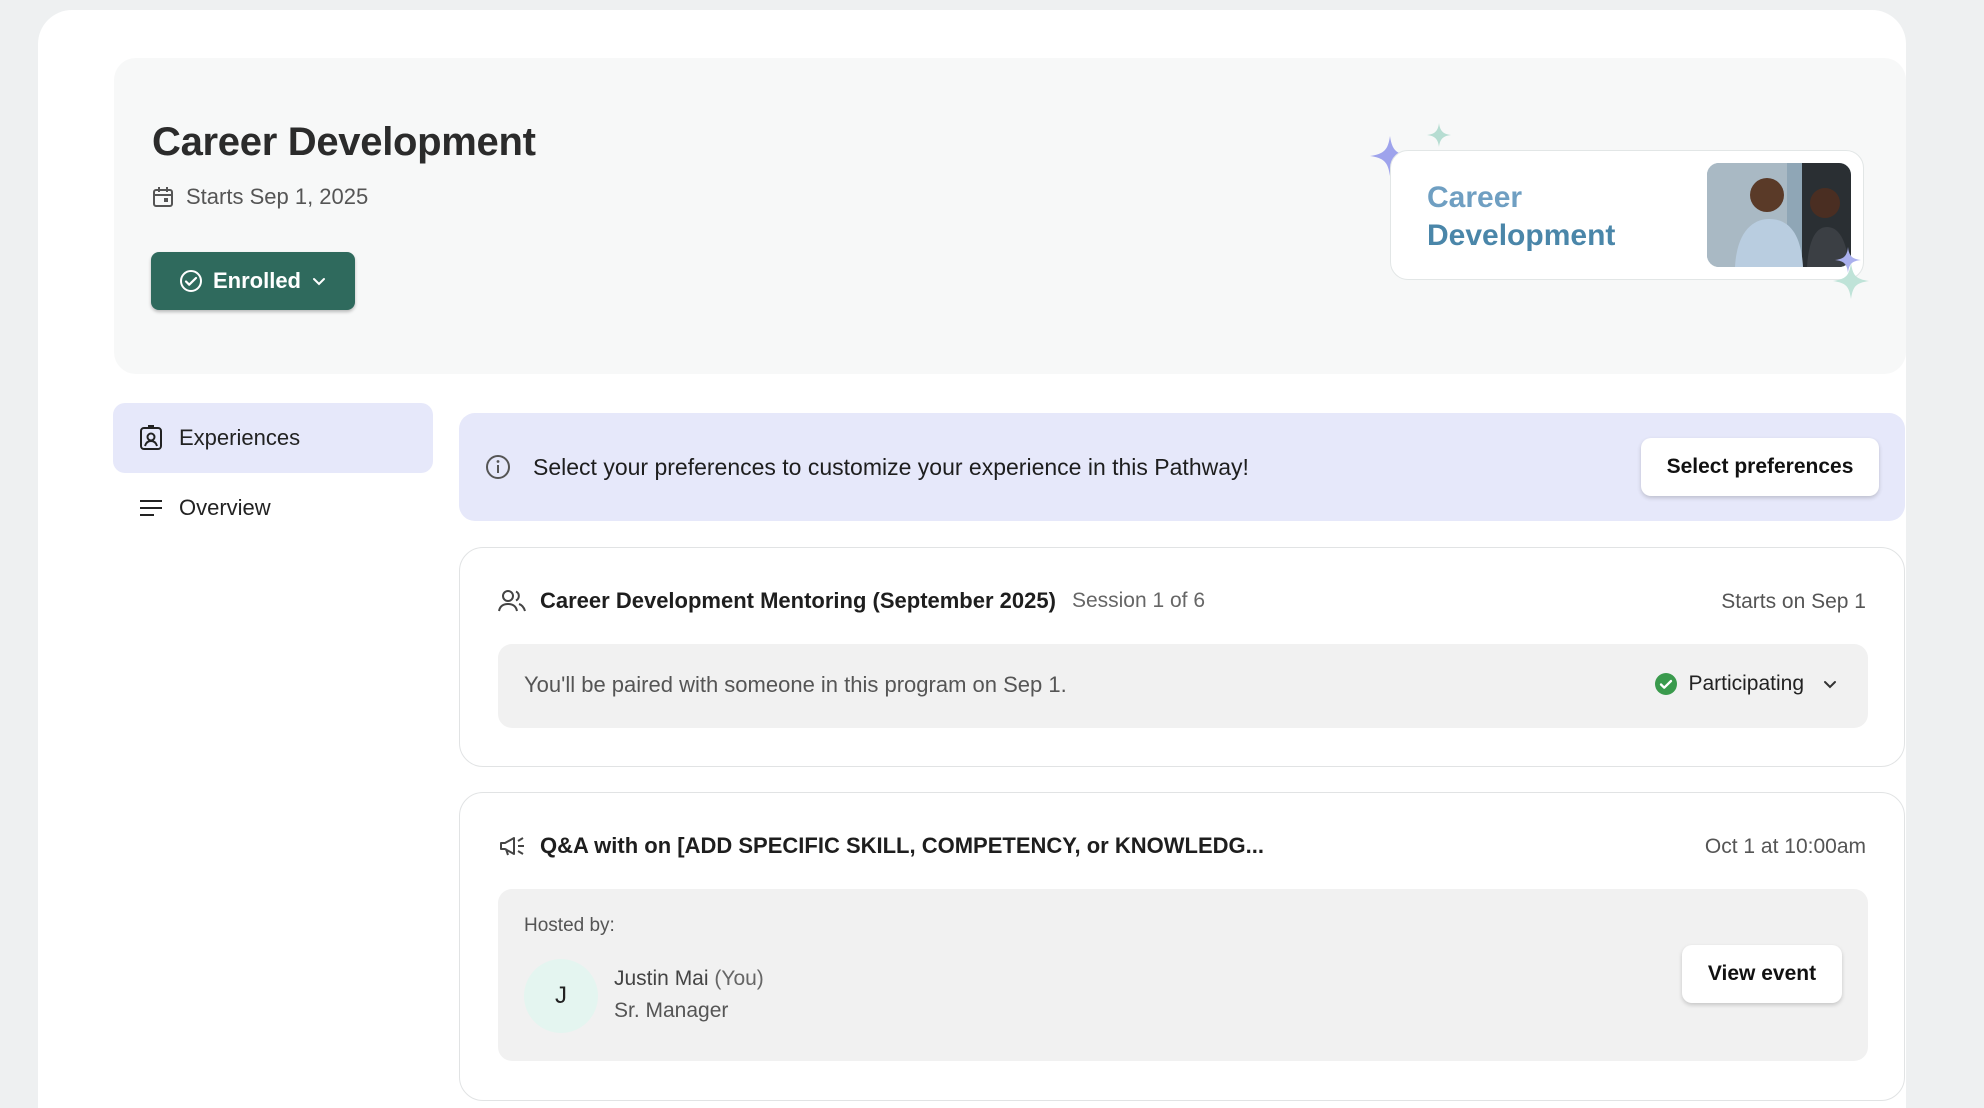 This screenshot has width=1984, height=1108. What do you see at coordinates (344, 142) in the screenshot?
I see `page-title: Career Development` at bounding box center [344, 142].